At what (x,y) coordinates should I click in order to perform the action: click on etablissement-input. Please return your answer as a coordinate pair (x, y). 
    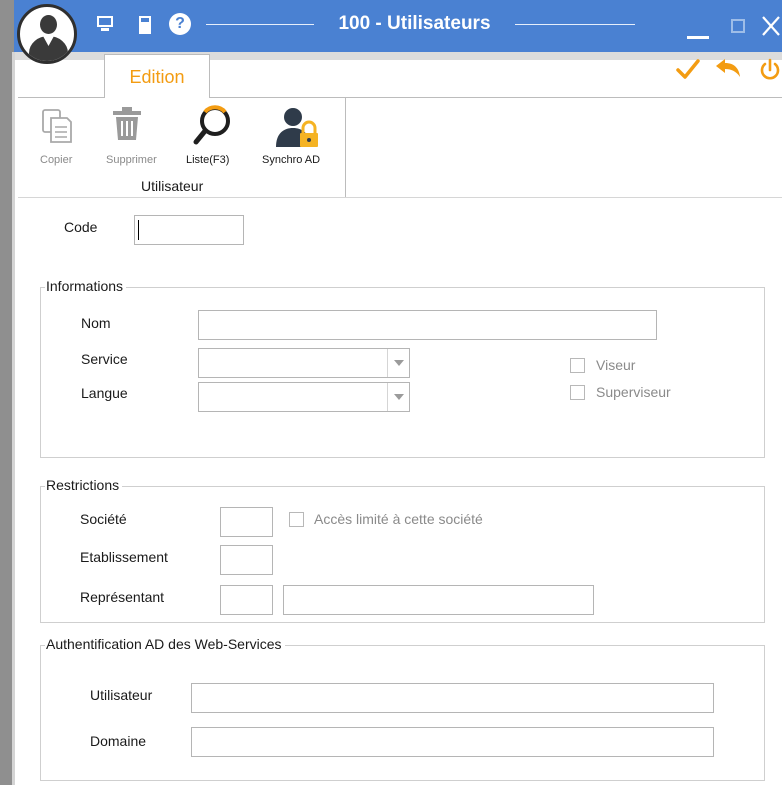
    Looking at the image, I should click on (246, 560).